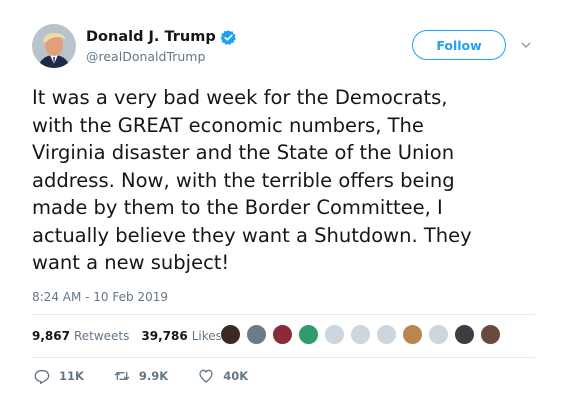 The image size is (565, 400). Describe the element at coordinates (100, 297) in the screenshot. I see `tweet-timestamp: 8:24 AM - 10 Feb 2019` at that location.